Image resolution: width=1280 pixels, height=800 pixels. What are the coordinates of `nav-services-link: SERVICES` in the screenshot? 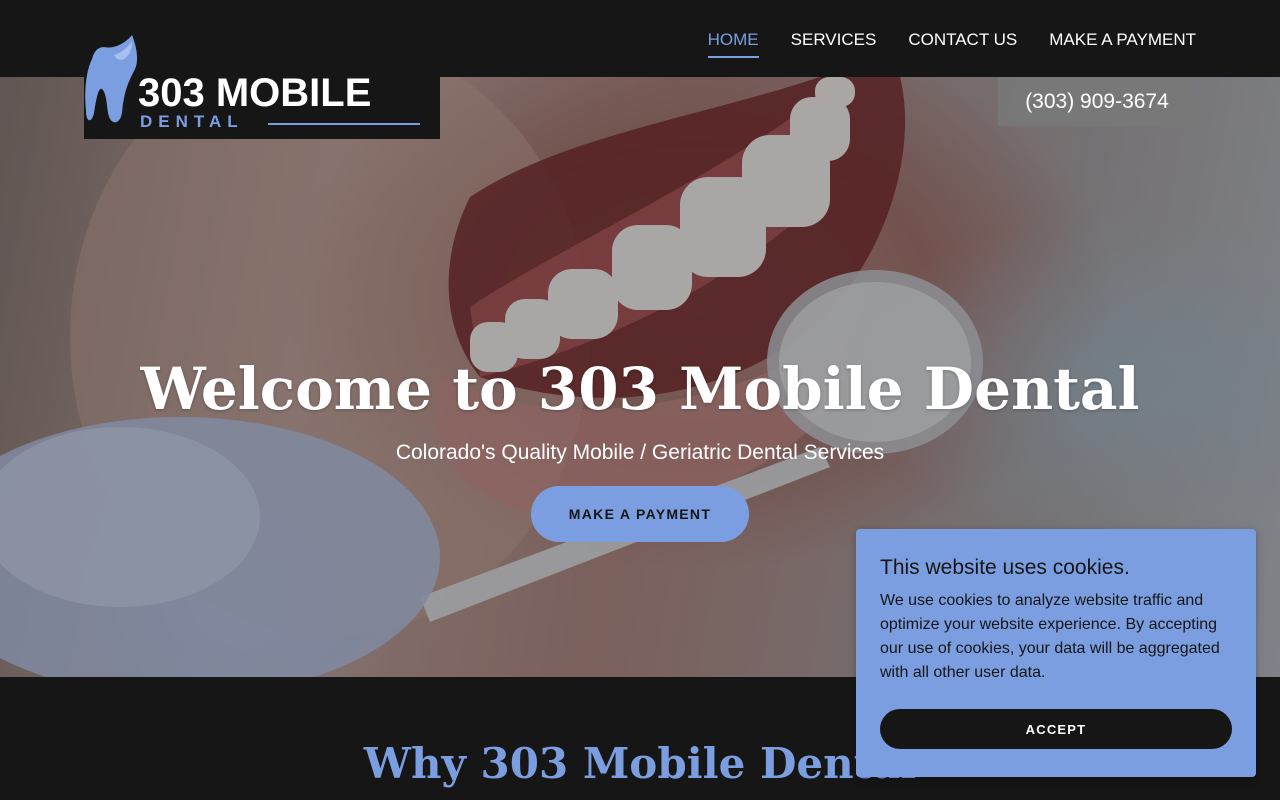 It's located at (834, 44).